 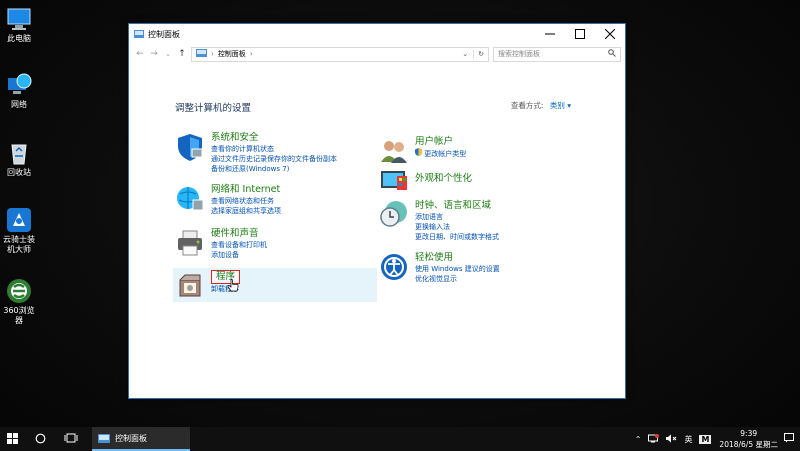 What do you see at coordinates (527, 105) in the screenshot?
I see `view-by-label: 查看方式:` at bounding box center [527, 105].